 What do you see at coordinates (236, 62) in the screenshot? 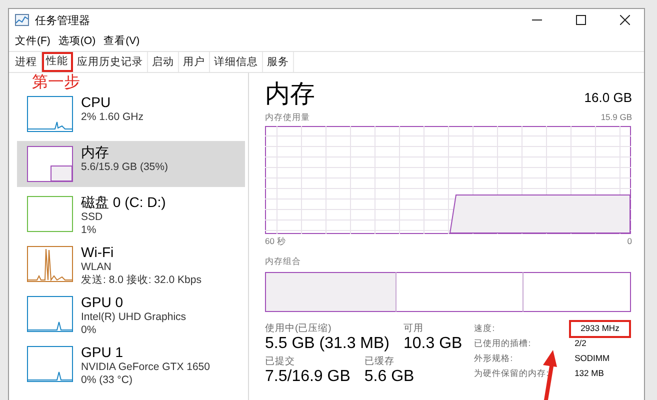
I see `tab: 详细信息` at bounding box center [236, 62].